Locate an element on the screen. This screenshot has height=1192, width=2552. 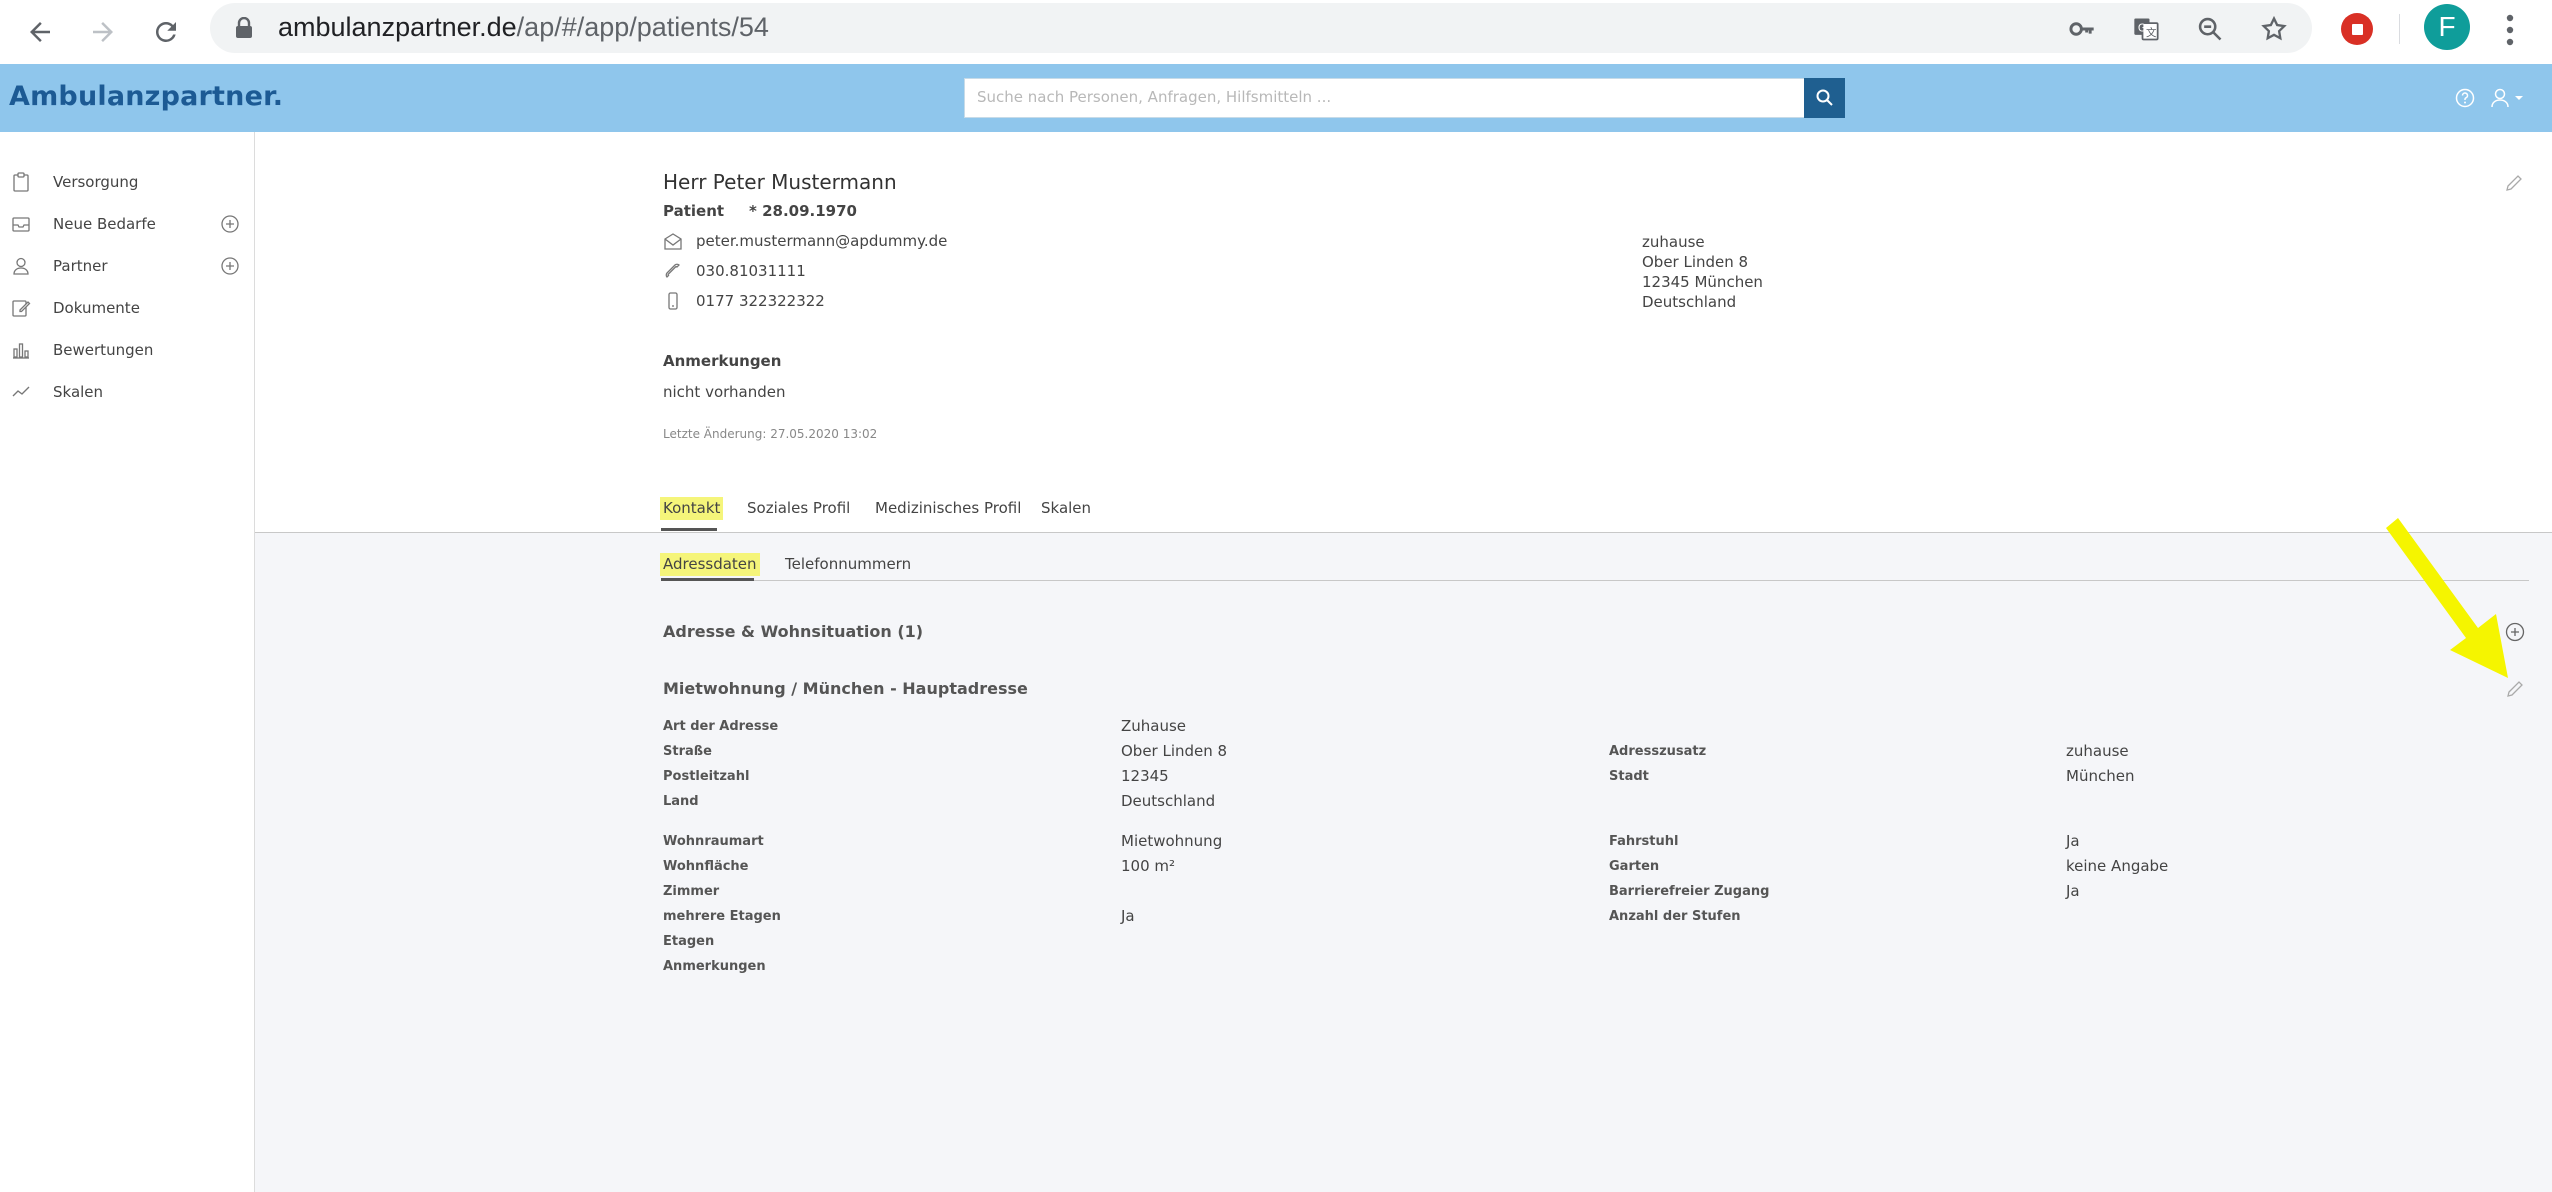
notes-heading: Anmerkungen is located at coordinates (722, 361).